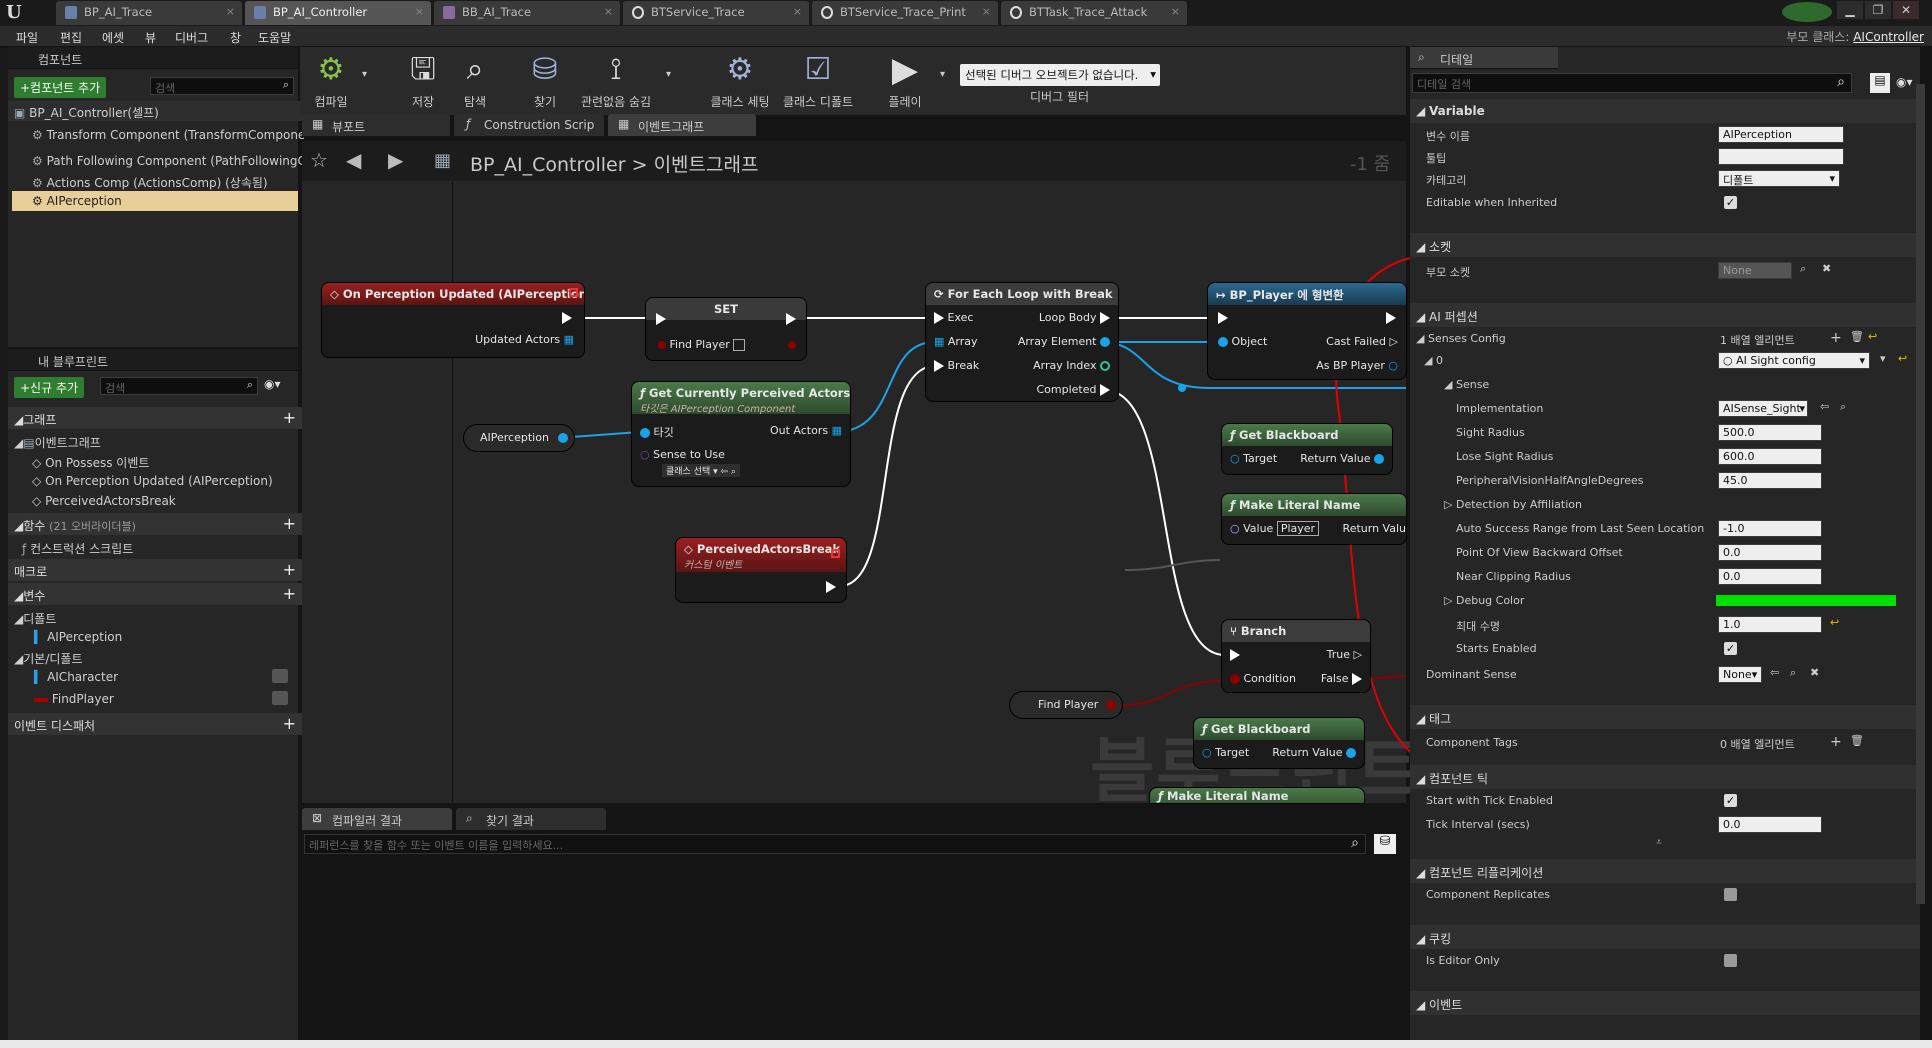  Describe the element at coordinates (1665, 937) in the screenshot. I see `cooking-category: ◢ 쿠킹` at that location.